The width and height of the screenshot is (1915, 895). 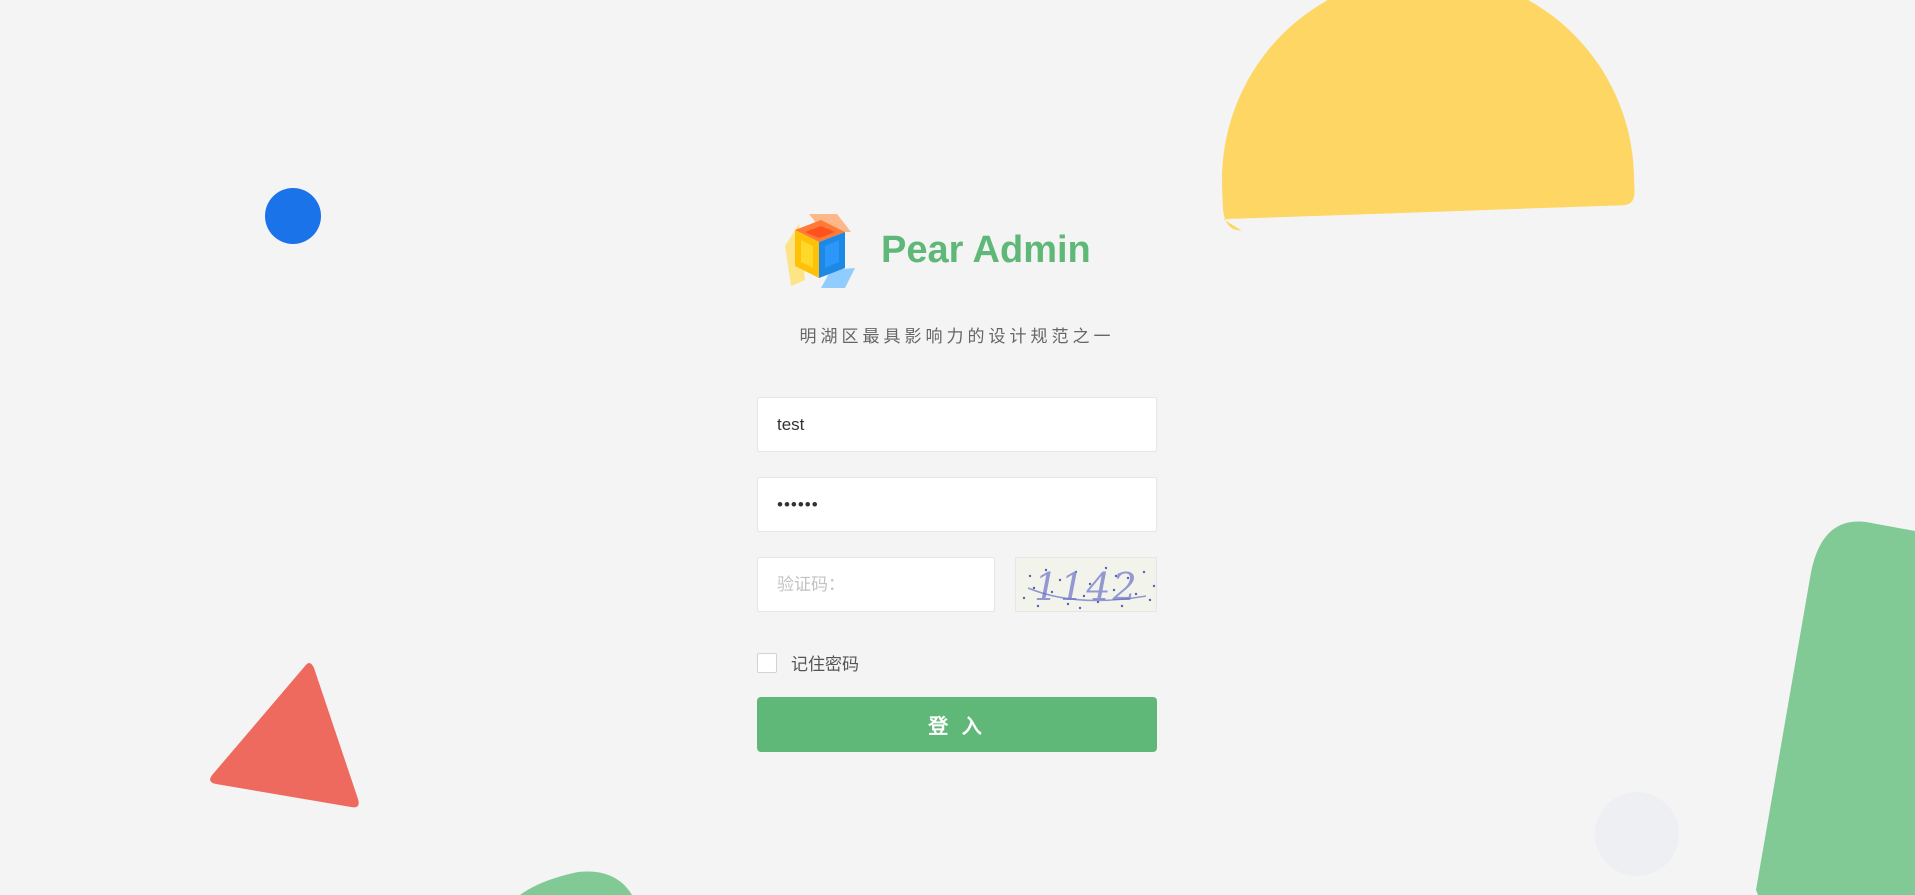 I want to click on captcha-image: 1142, so click(x=1086, y=584).